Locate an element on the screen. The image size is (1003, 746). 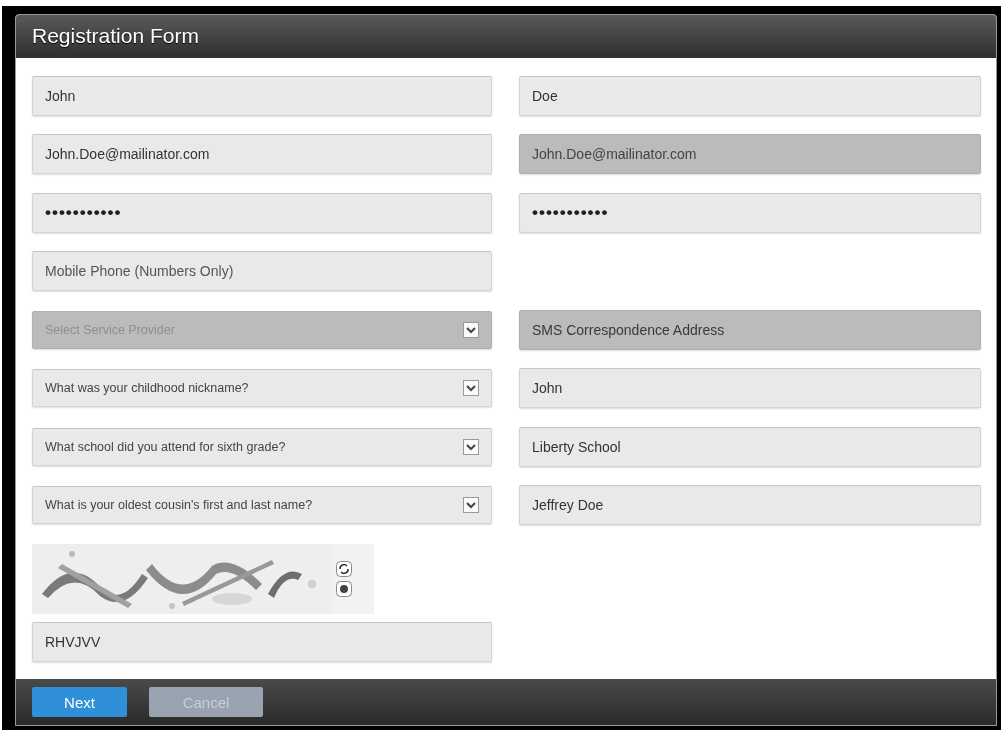
audio-icon is located at coordinates (344, 589).